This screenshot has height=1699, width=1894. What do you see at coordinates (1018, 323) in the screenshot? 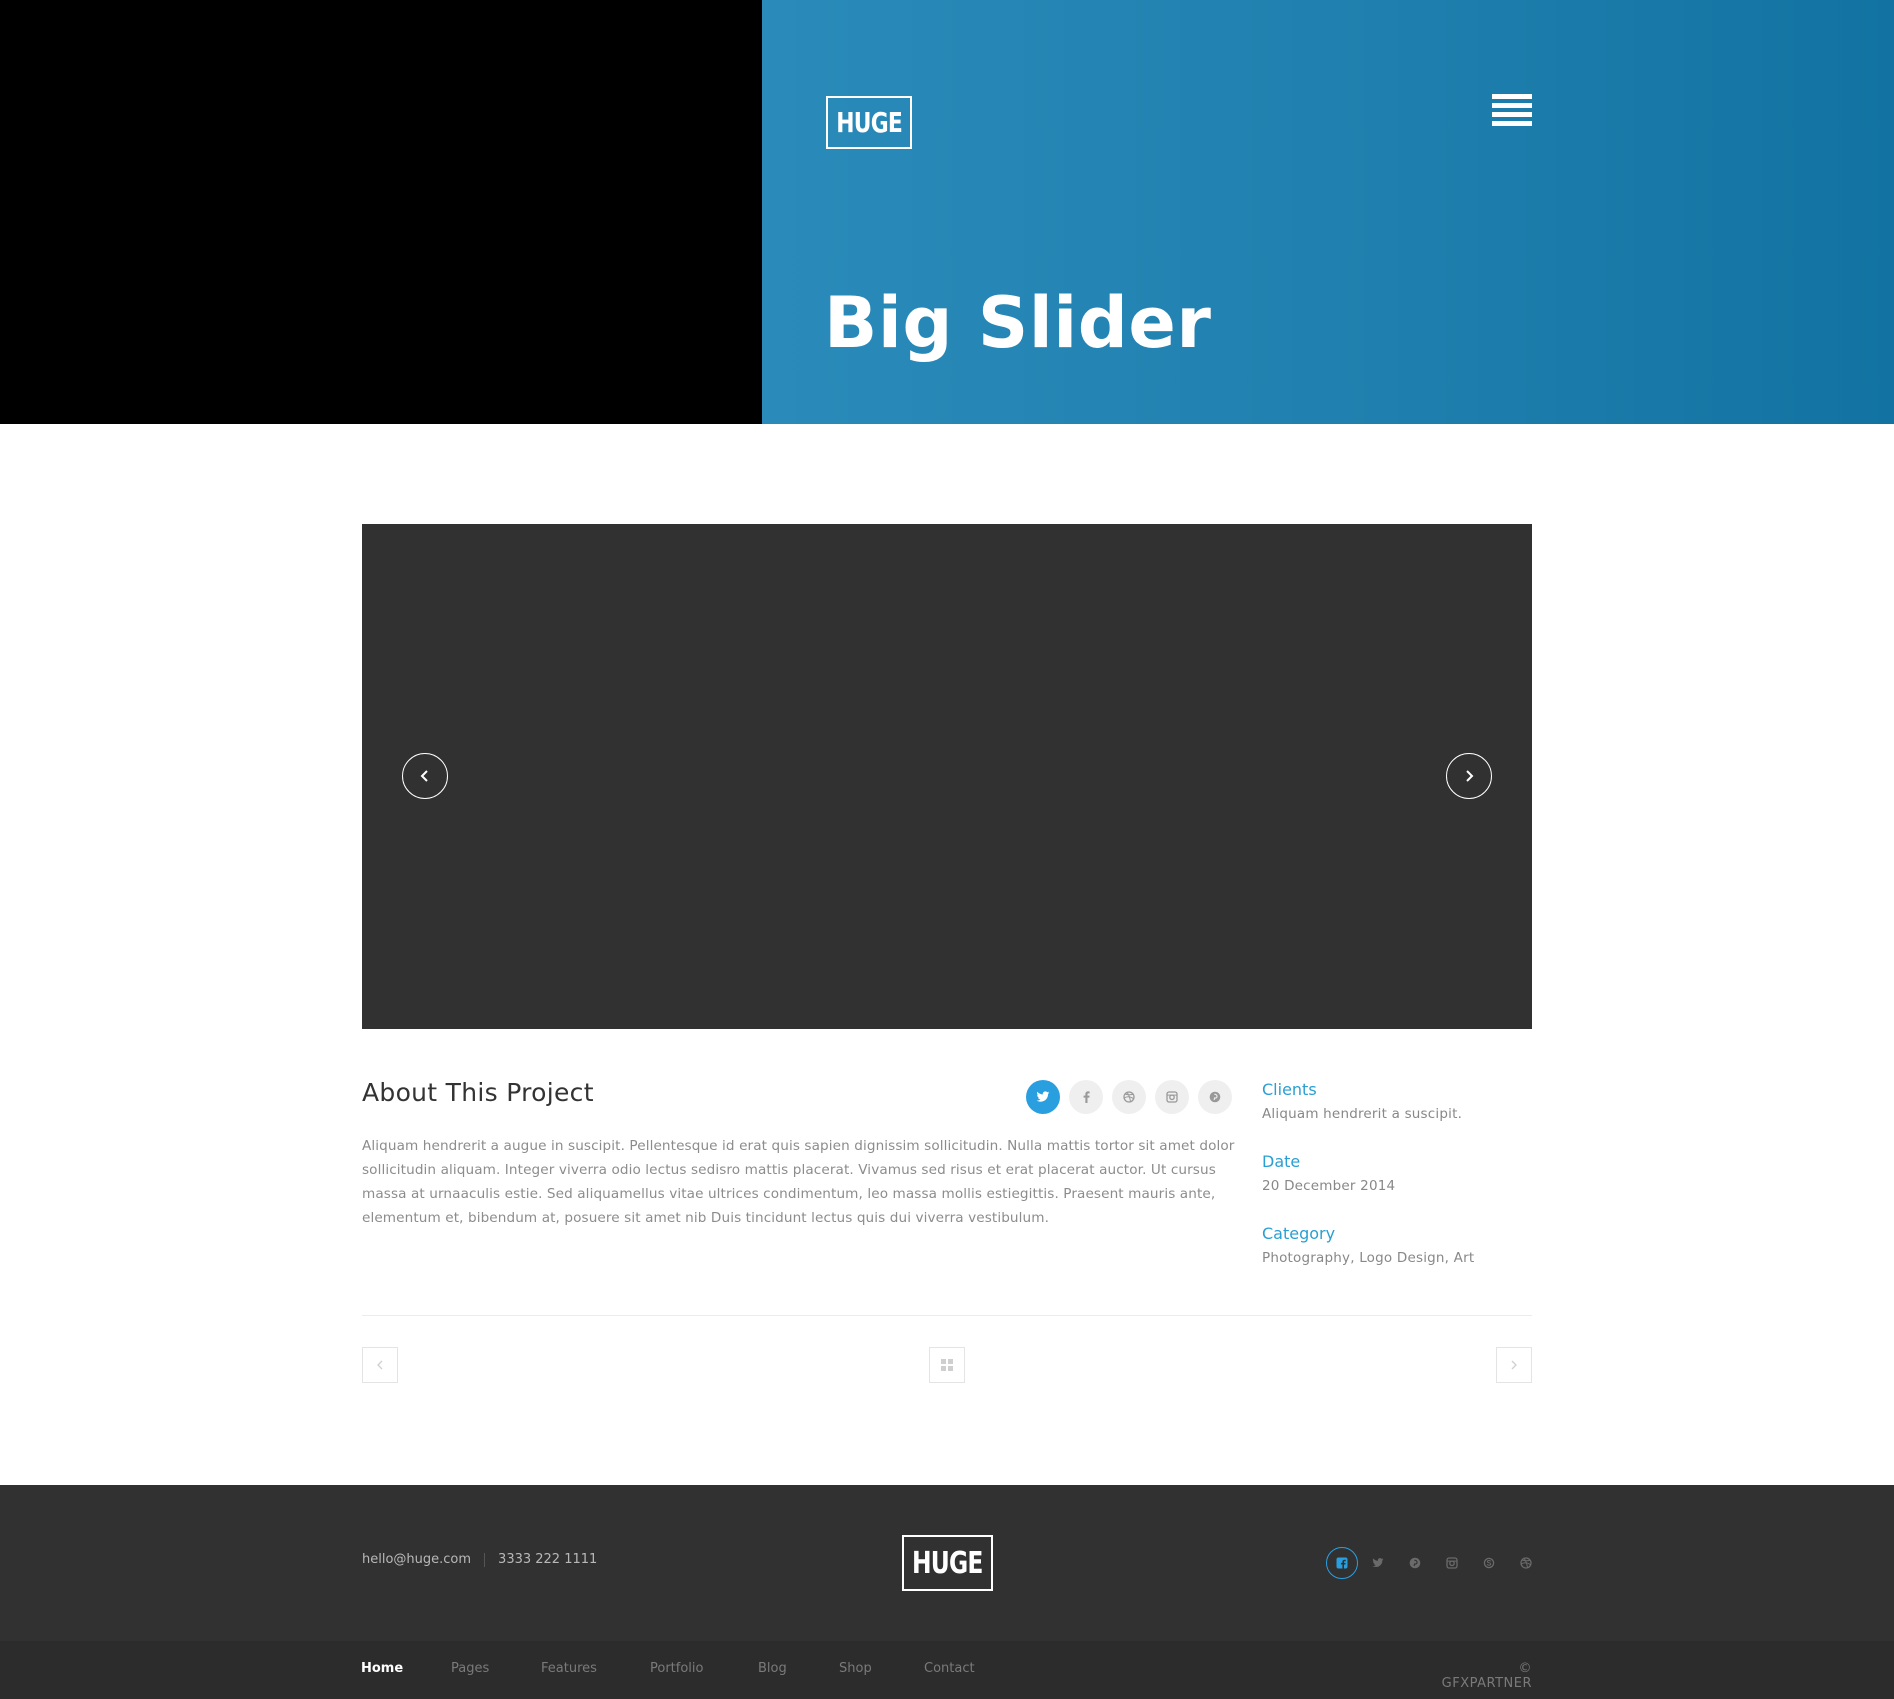
I see `page-title: Big Slider` at bounding box center [1018, 323].